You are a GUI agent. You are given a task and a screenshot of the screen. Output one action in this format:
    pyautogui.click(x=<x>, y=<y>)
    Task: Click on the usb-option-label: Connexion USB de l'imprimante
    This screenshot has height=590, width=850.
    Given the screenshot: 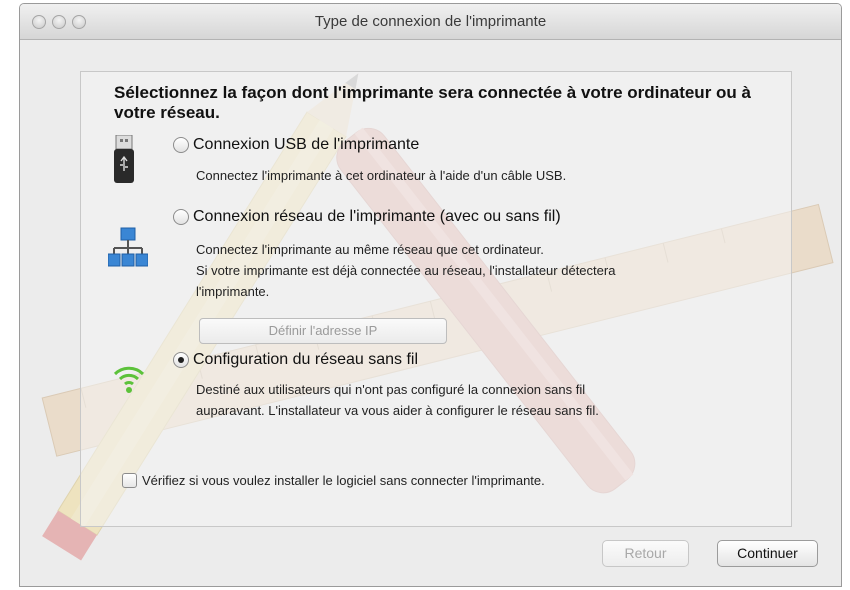 What is the action you would take?
    pyautogui.click(x=306, y=145)
    